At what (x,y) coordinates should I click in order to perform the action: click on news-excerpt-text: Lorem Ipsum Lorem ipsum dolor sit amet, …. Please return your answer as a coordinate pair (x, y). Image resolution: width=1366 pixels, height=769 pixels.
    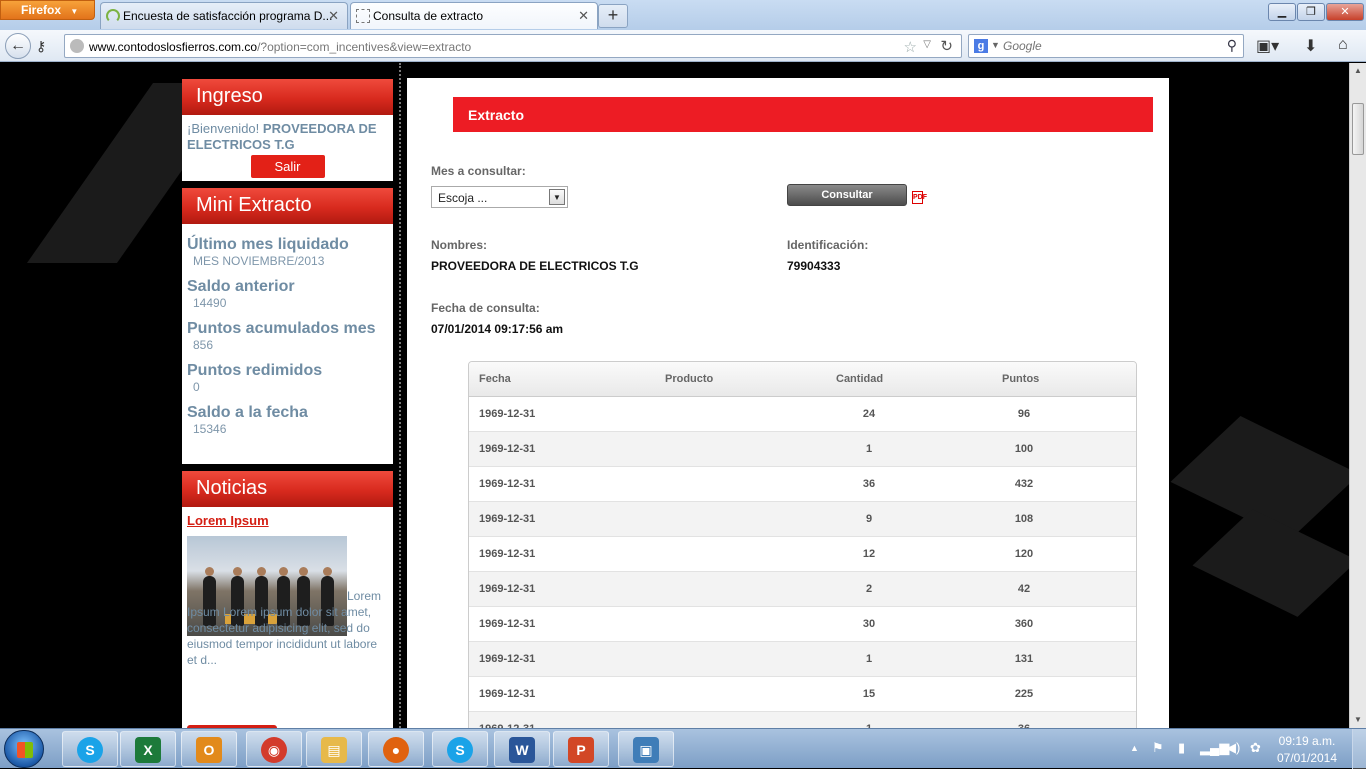
    Looking at the image, I should click on (284, 628).